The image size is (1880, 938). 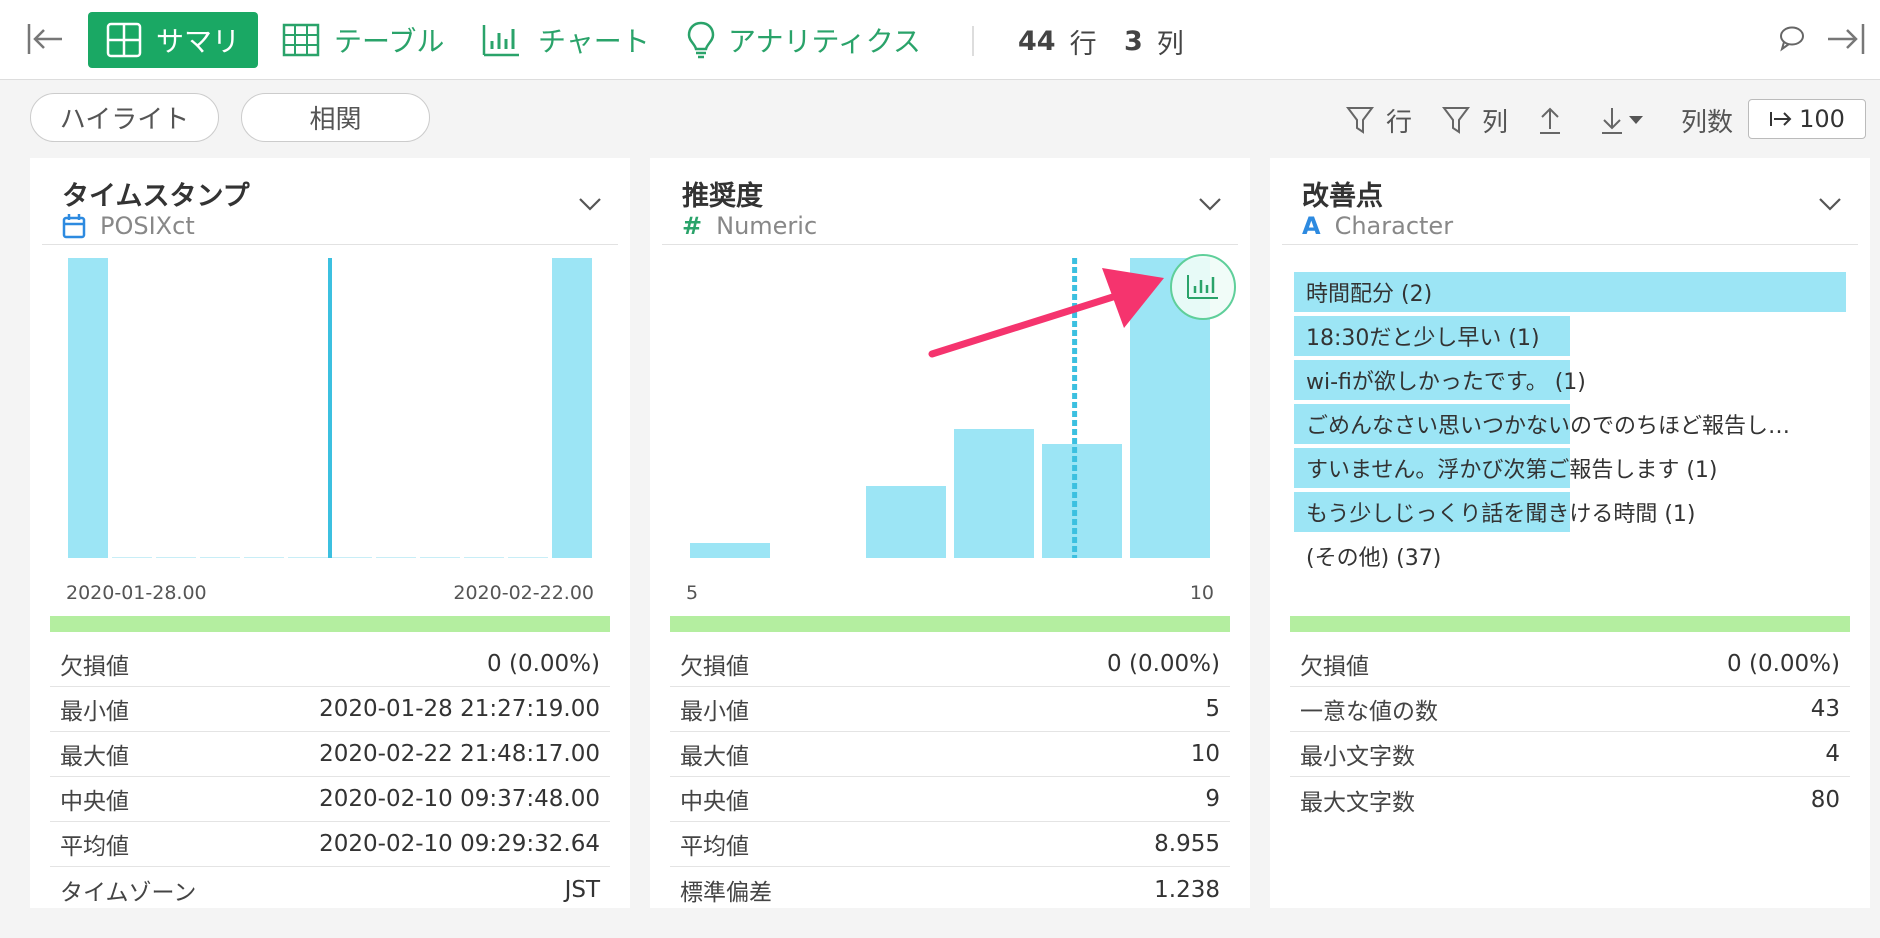 I want to click on collapse-left-icon, so click(x=45, y=39).